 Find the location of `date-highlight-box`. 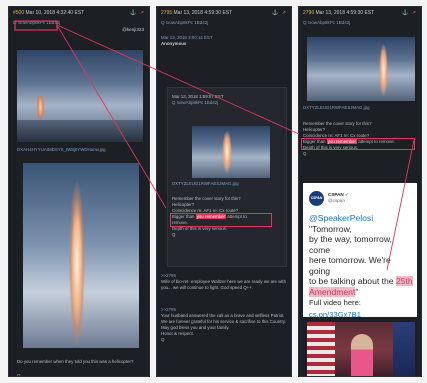

date-highlight-box is located at coordinates (36, 25).